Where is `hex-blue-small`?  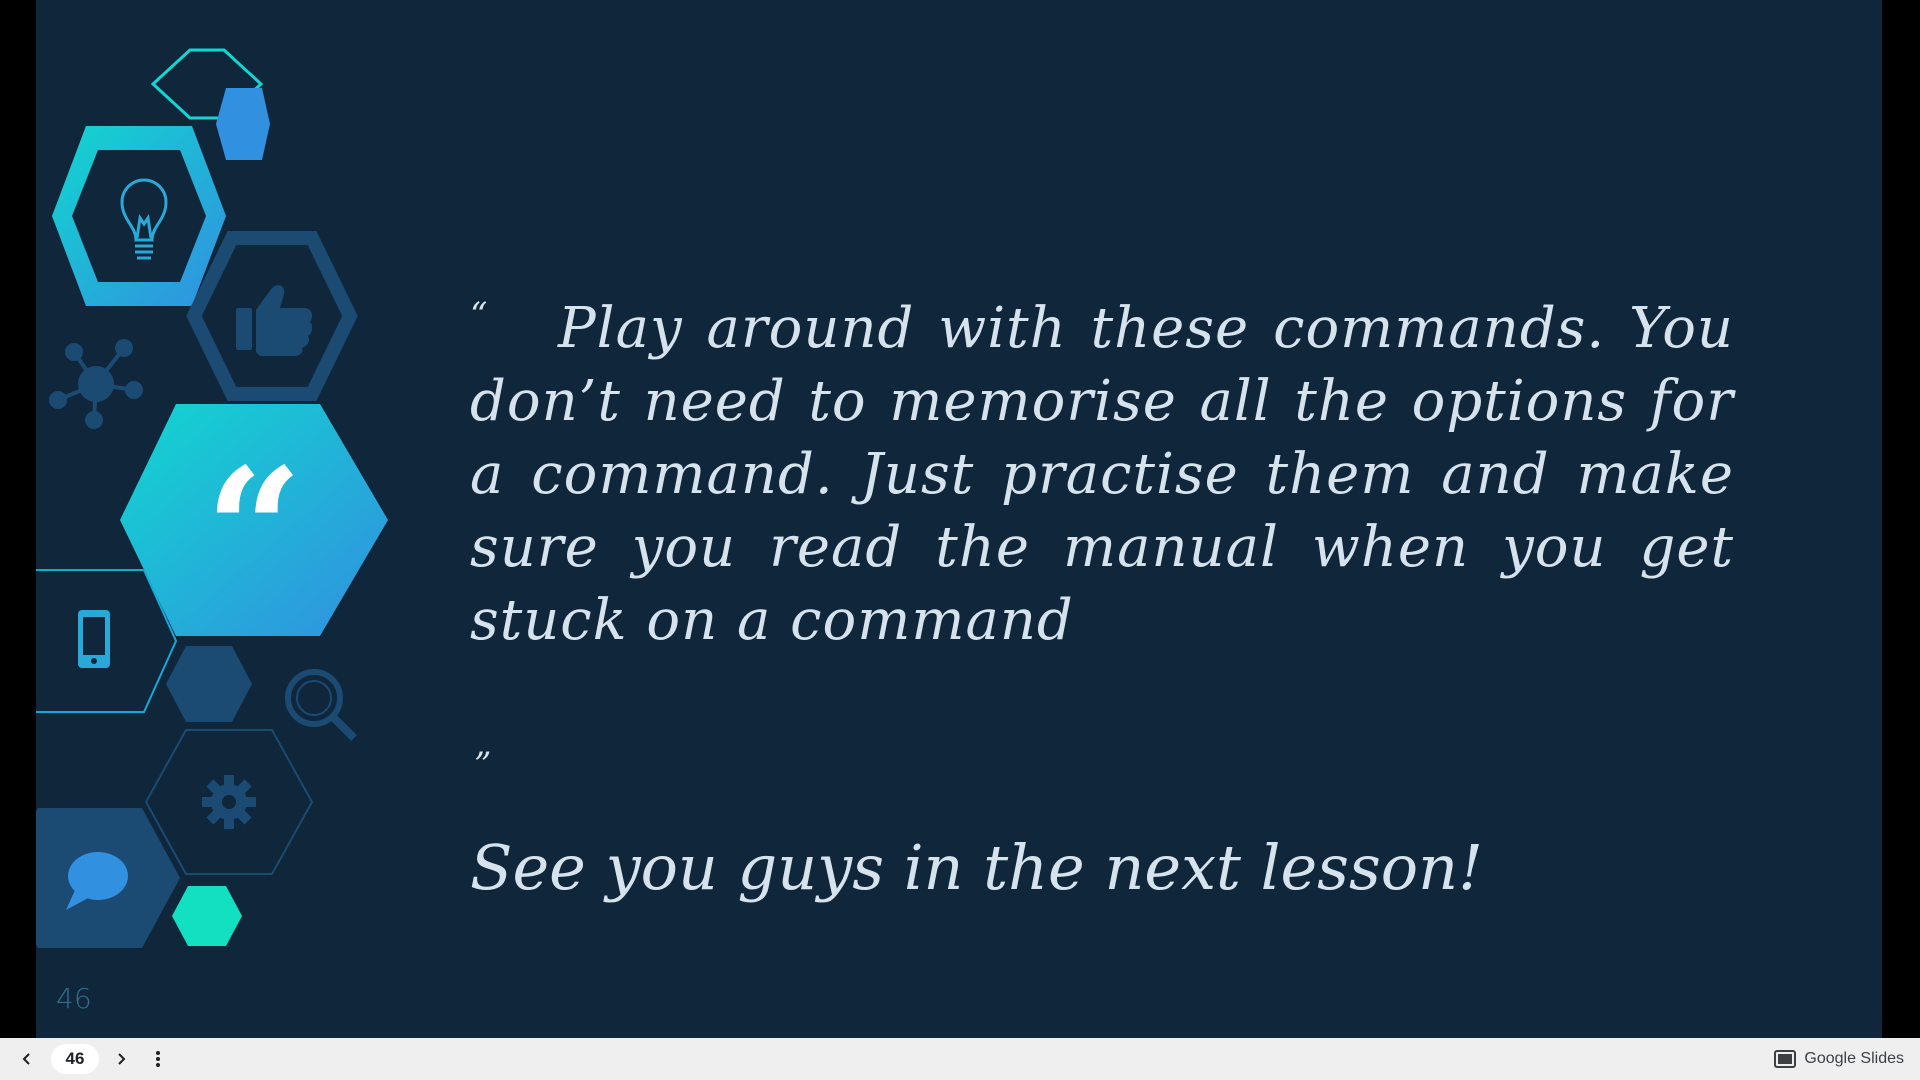 hex-blue-small is located at coordinates (243, 124).